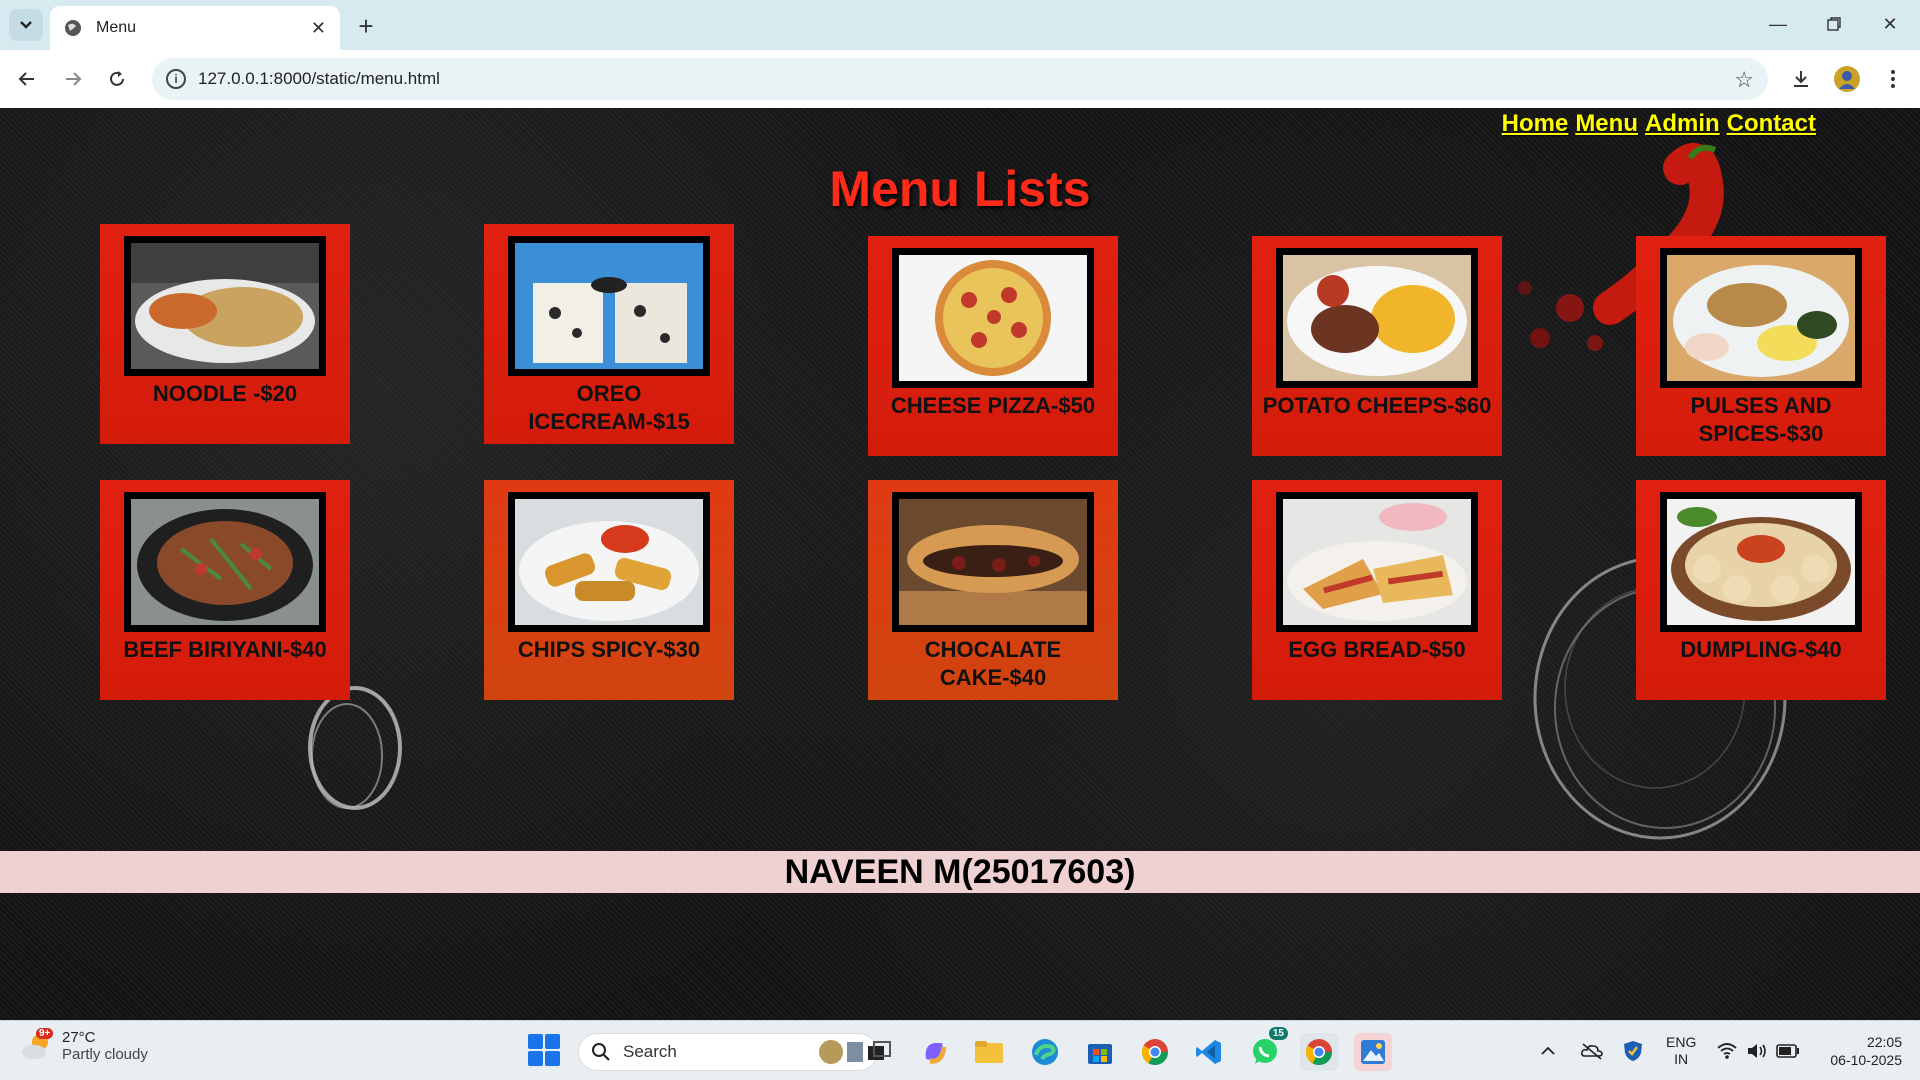 The height and width of the screenshot is (1080, 1920). I want to click on reload-button, so click(117, 79).